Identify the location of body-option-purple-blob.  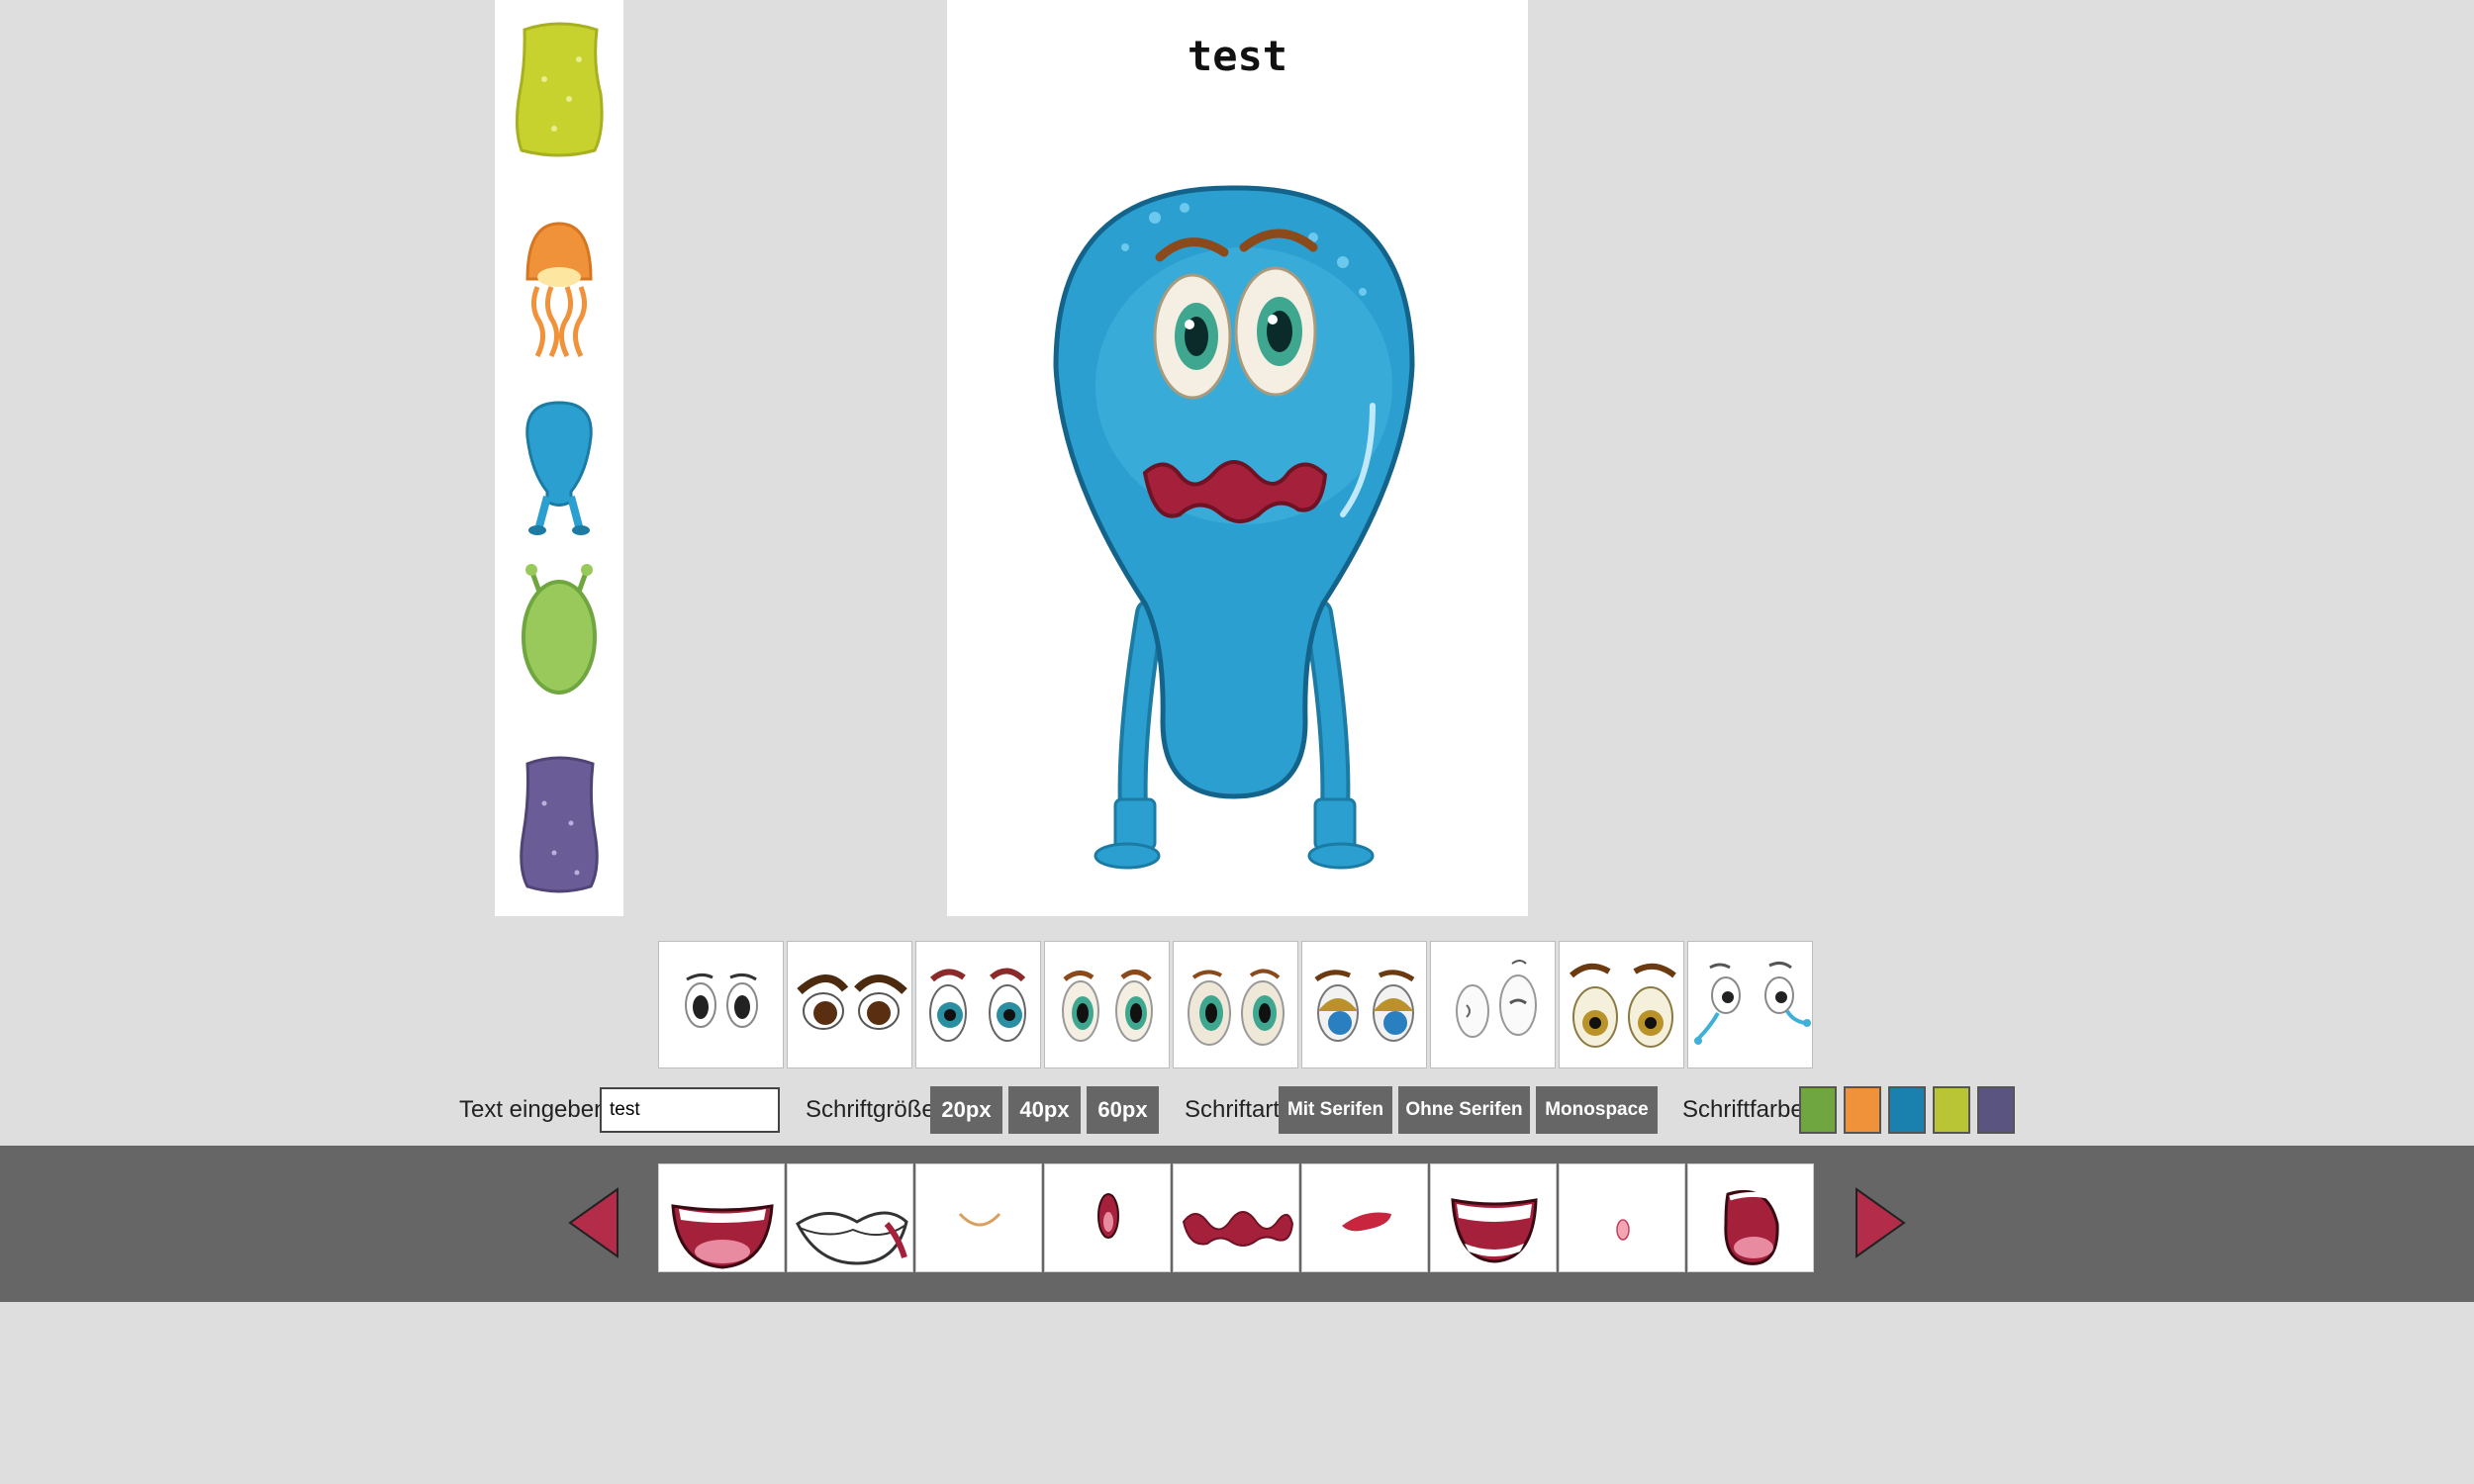
(559, 828).